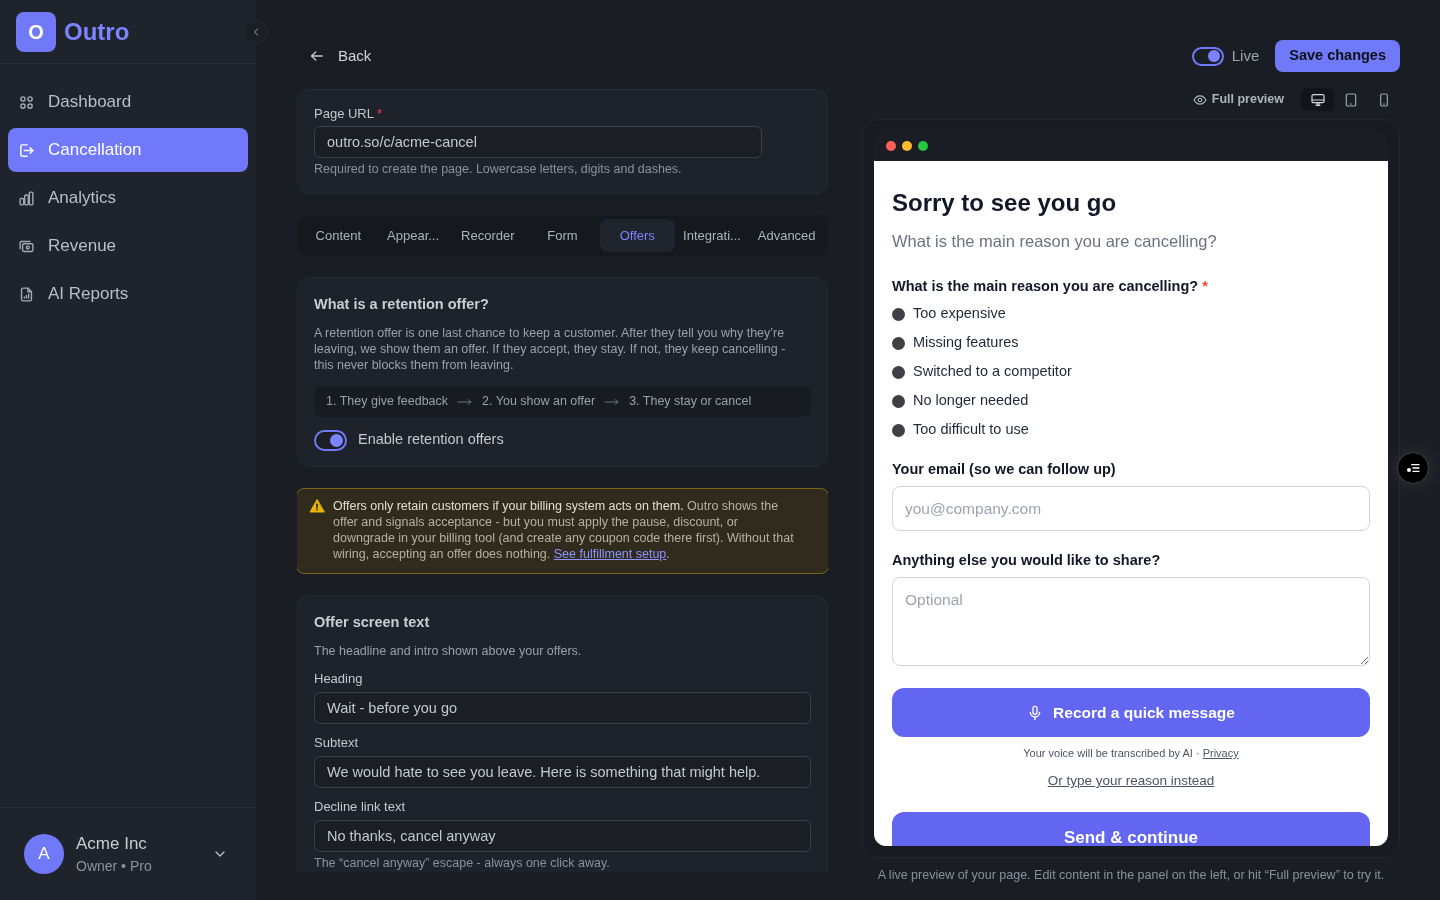  Describe the element at coordinates (462, 863) in the screenshot. I see `field-hint: The “cancel anyway” escape - always one click away.` at that location.